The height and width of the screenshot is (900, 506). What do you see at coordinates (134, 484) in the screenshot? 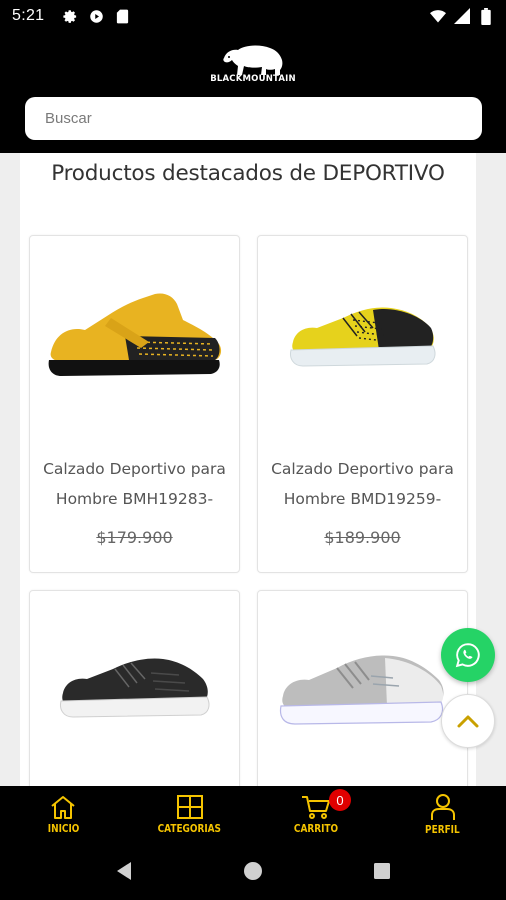
I see `product-name: Calzado Deportivo para Hombre BMH19283-` at bounding box center [134, 484].